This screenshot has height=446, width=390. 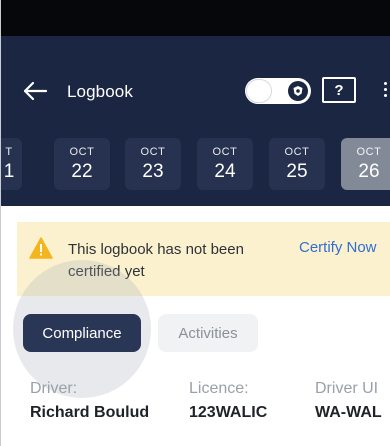 What do you see at coordinates (259, 91) in the screenshot?
I see `toggle-knob` at bounding box center [259, 91].